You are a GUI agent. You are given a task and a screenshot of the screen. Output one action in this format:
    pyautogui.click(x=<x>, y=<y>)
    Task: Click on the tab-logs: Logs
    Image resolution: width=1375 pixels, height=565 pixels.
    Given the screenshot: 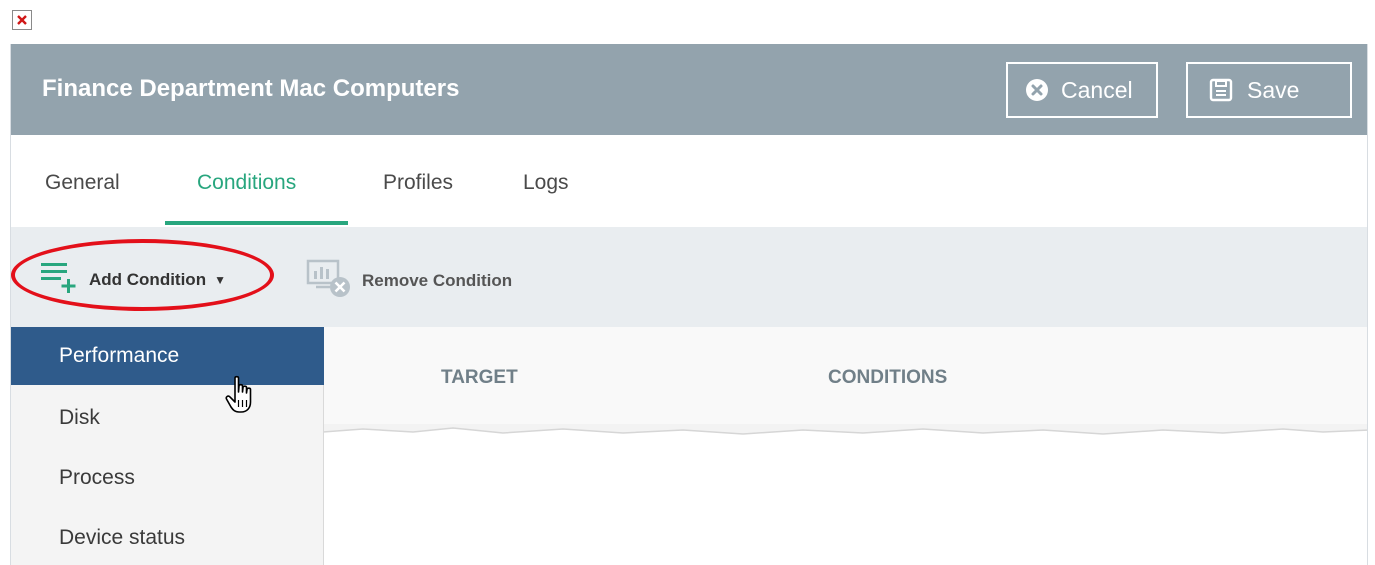 What is the action you would take?
    pyautogui.click(x=546, y=183)
    